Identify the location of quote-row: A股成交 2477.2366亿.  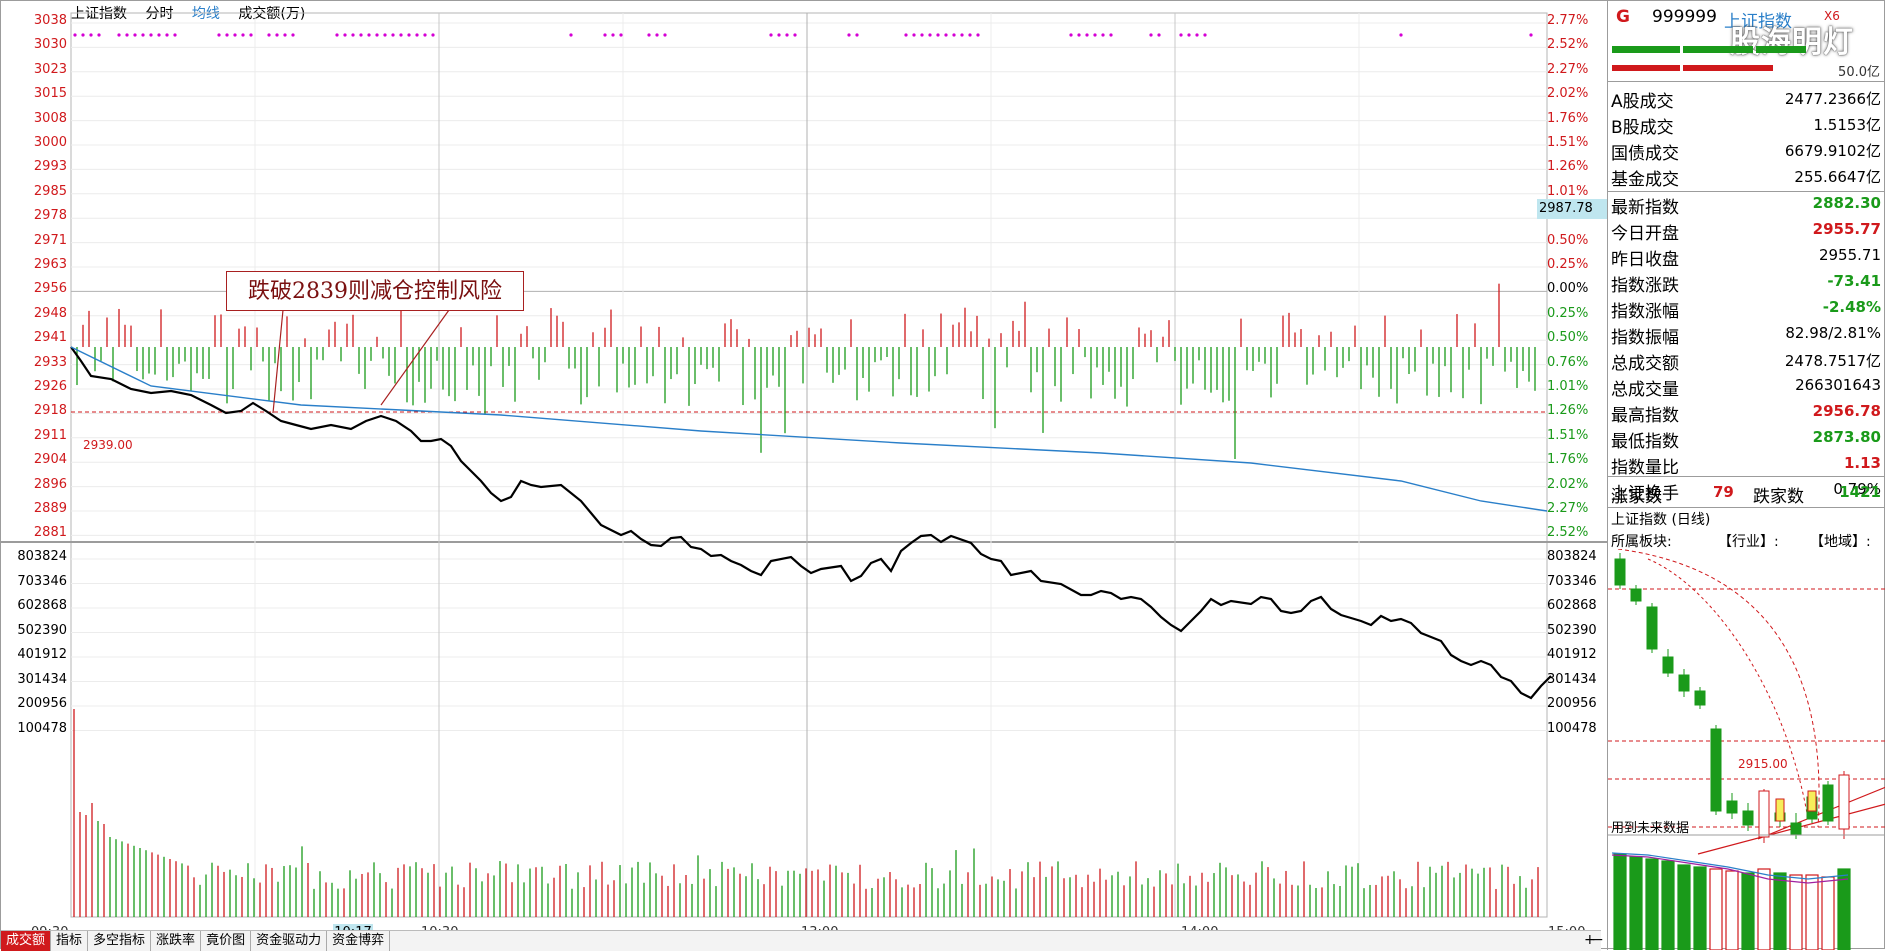
(1746, 98).